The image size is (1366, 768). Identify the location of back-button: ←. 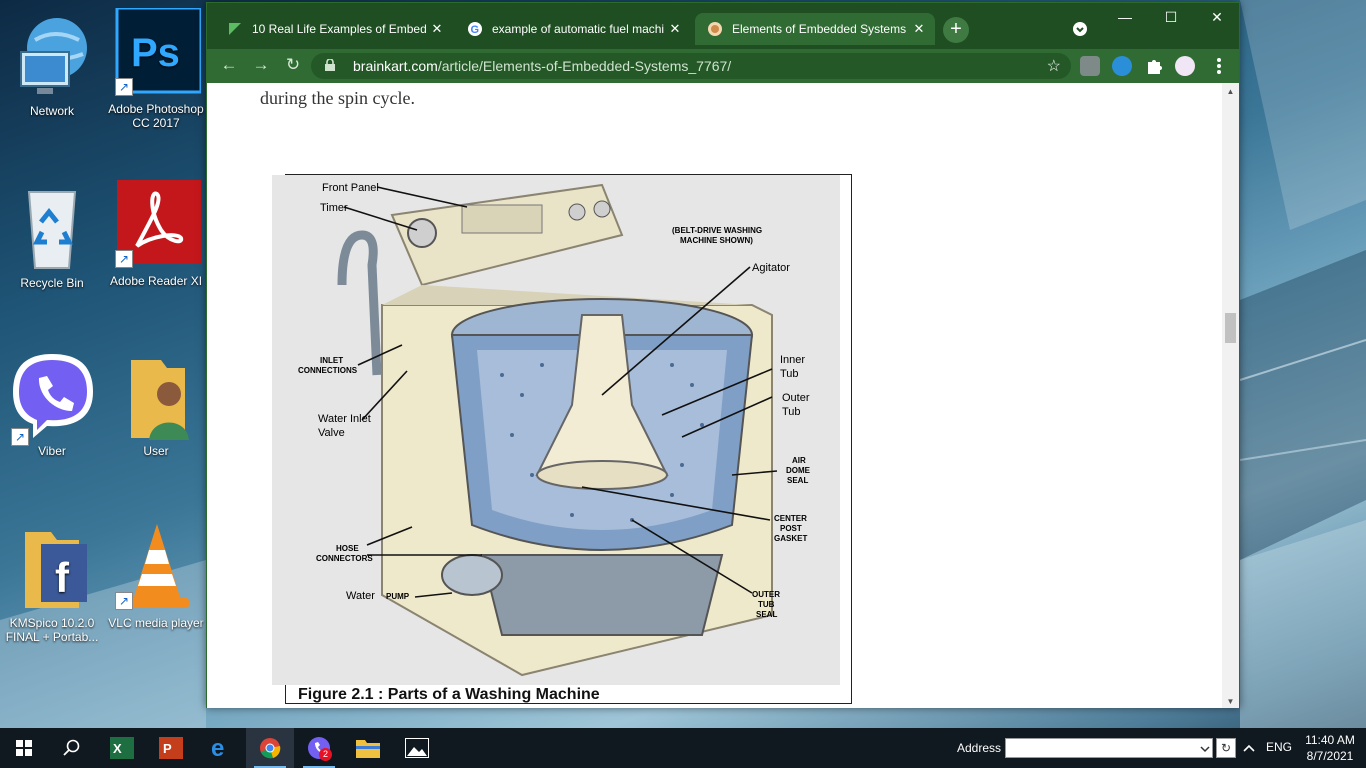
(229, 65).